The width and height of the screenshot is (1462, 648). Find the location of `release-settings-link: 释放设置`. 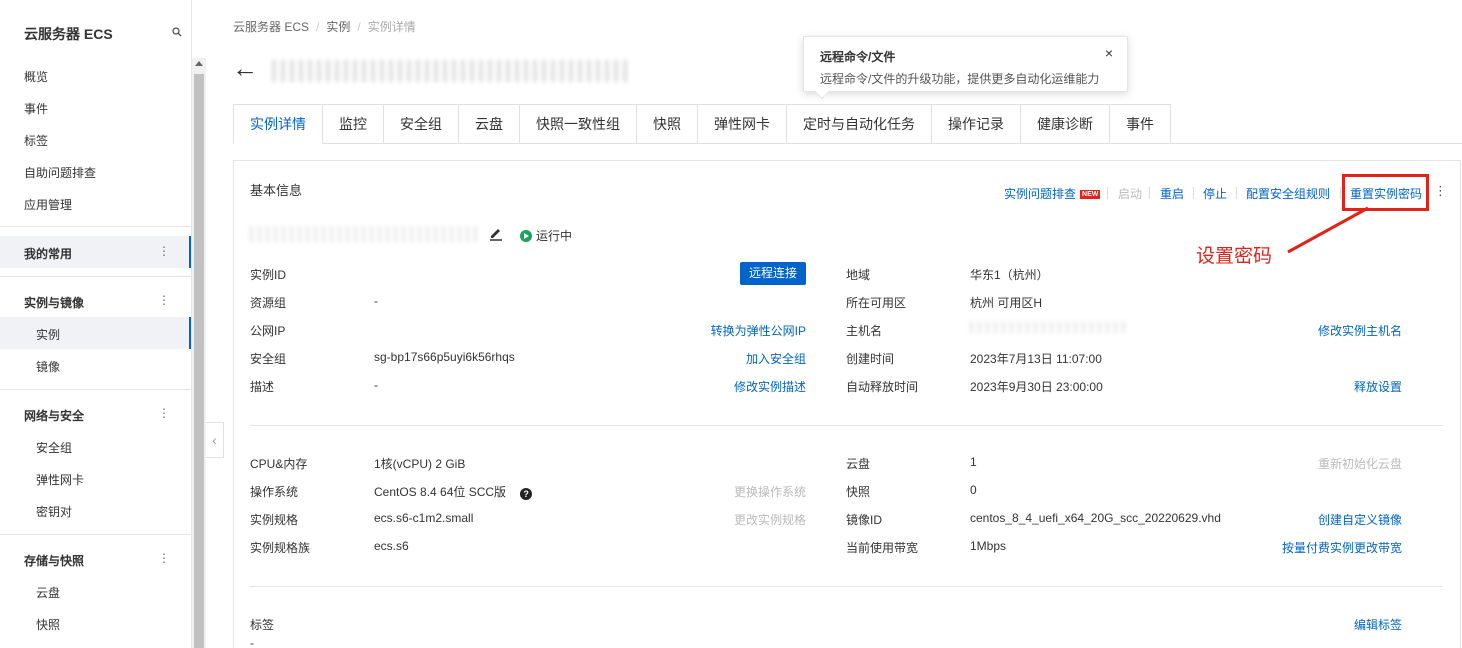

release-settings-link: 释放设置 is located at coordinates (1378, 386).